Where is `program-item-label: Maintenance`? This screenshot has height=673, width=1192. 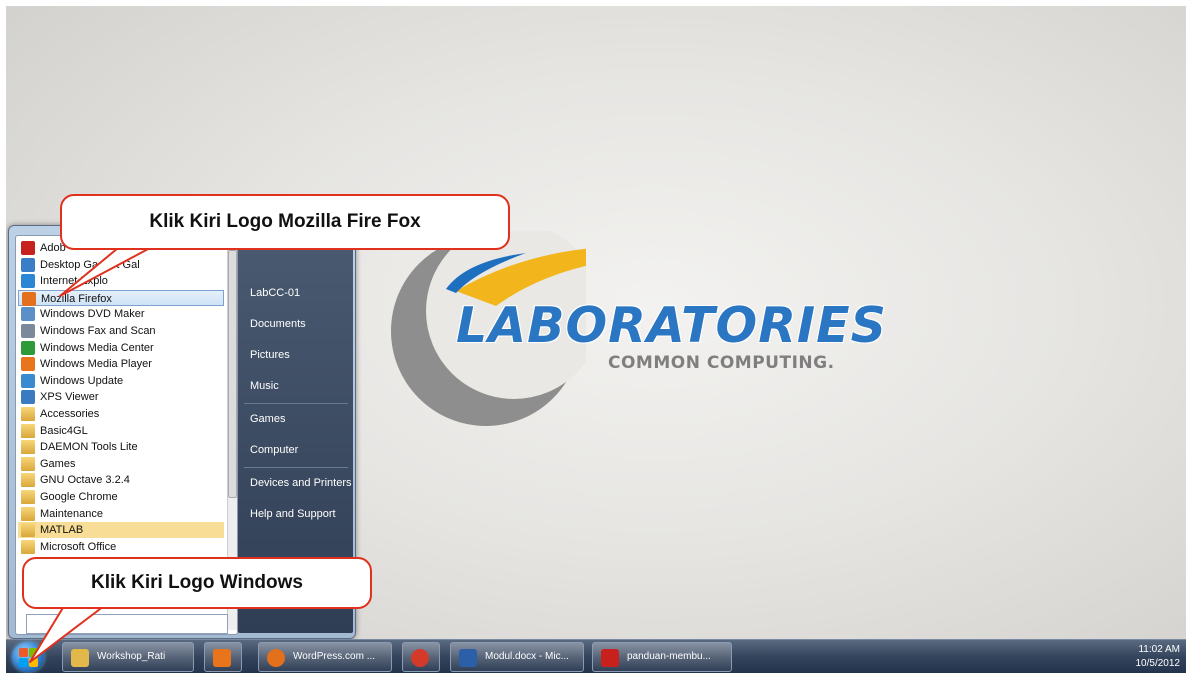 program-item-label: Maintenance is located at coordinates (71, 513).